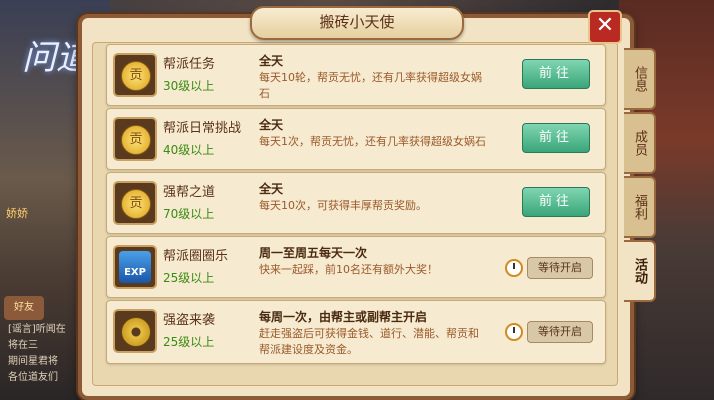 The image size is (714, 400). Describe the element at coordinates (343, 317) in the screenshot. I see `activity-time: 每周一次，由帮主或副帮主开启` at that location.